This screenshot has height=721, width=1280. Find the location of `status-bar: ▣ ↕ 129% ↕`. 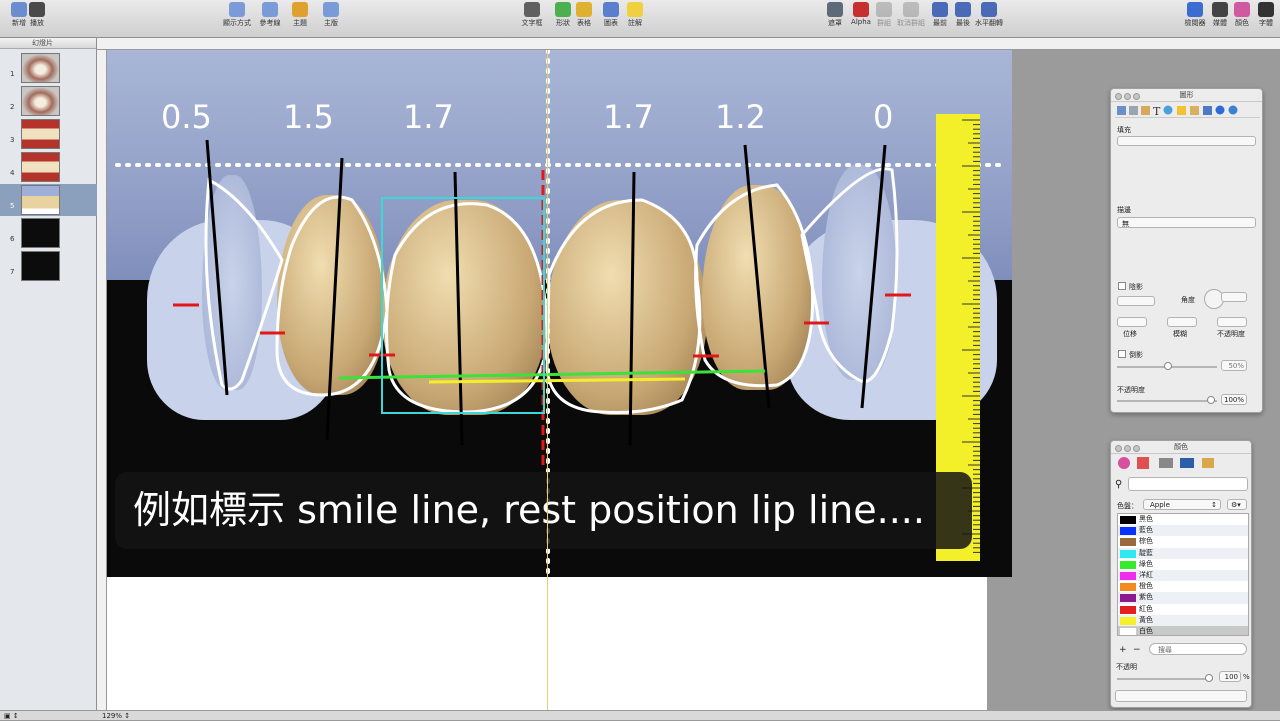

status-bar: ▣ ↕ 129% ↕ is located at coordinates (640, 715).